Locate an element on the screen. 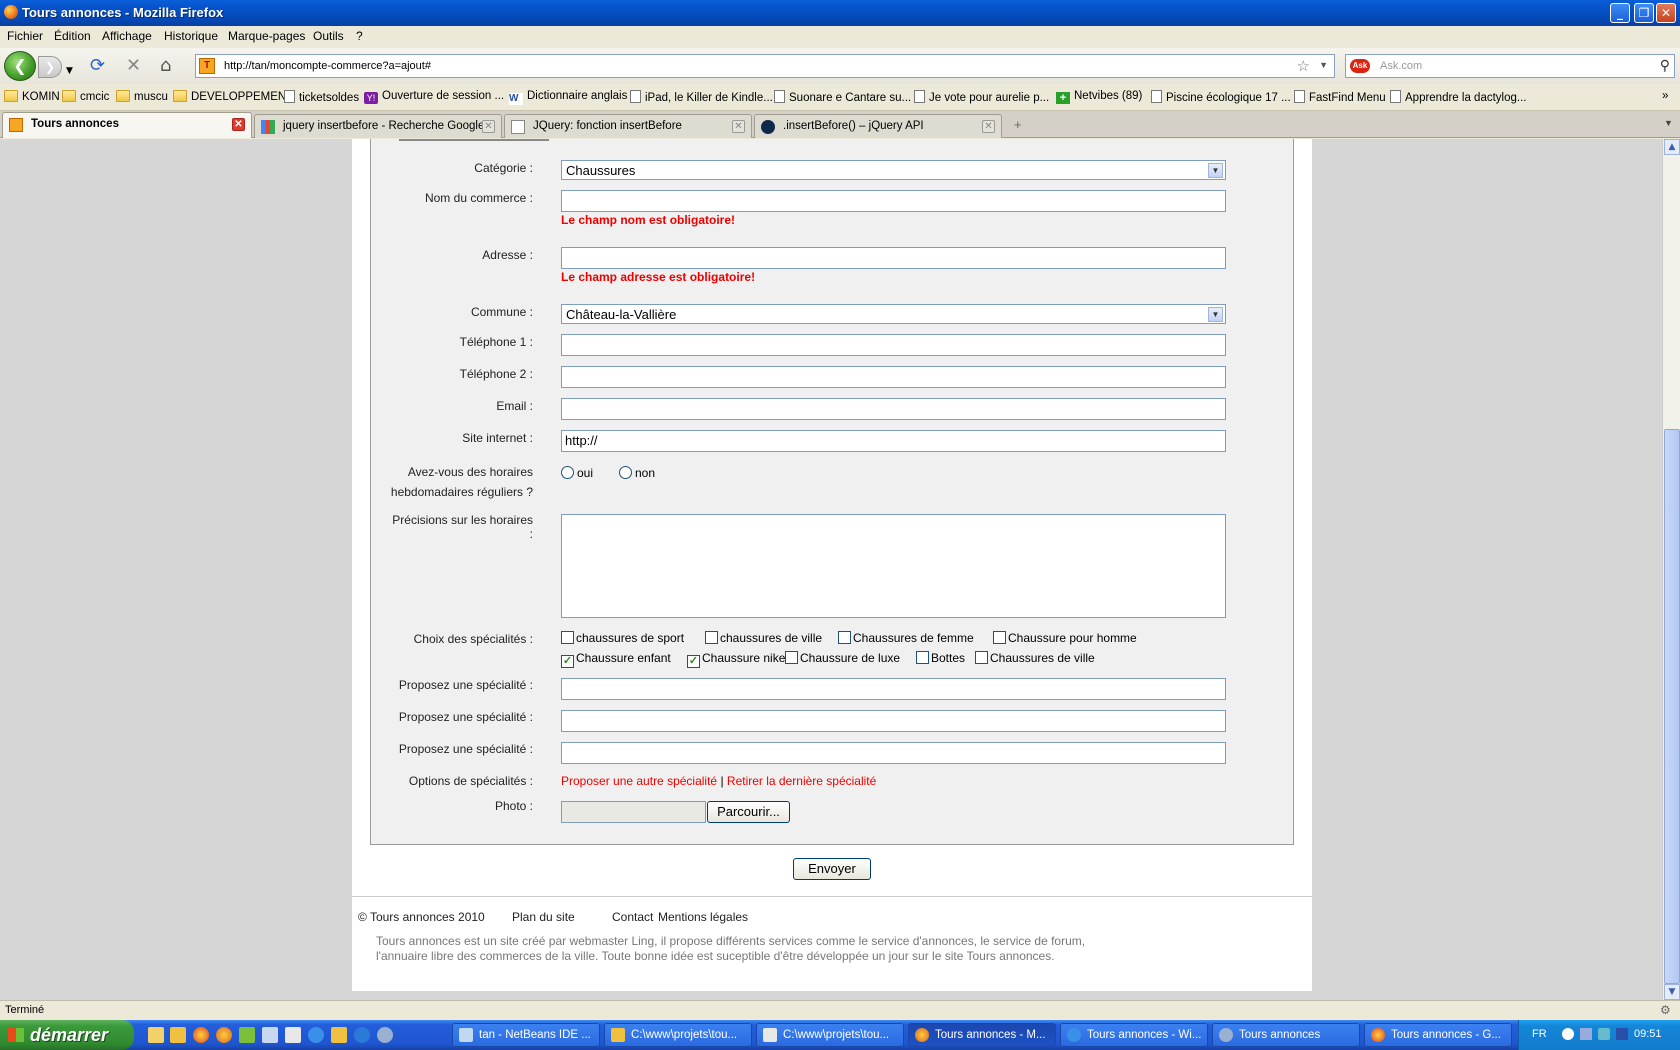 This screenshot has width=1680, height=1050. radio-button is located at coordinates (625, 472).